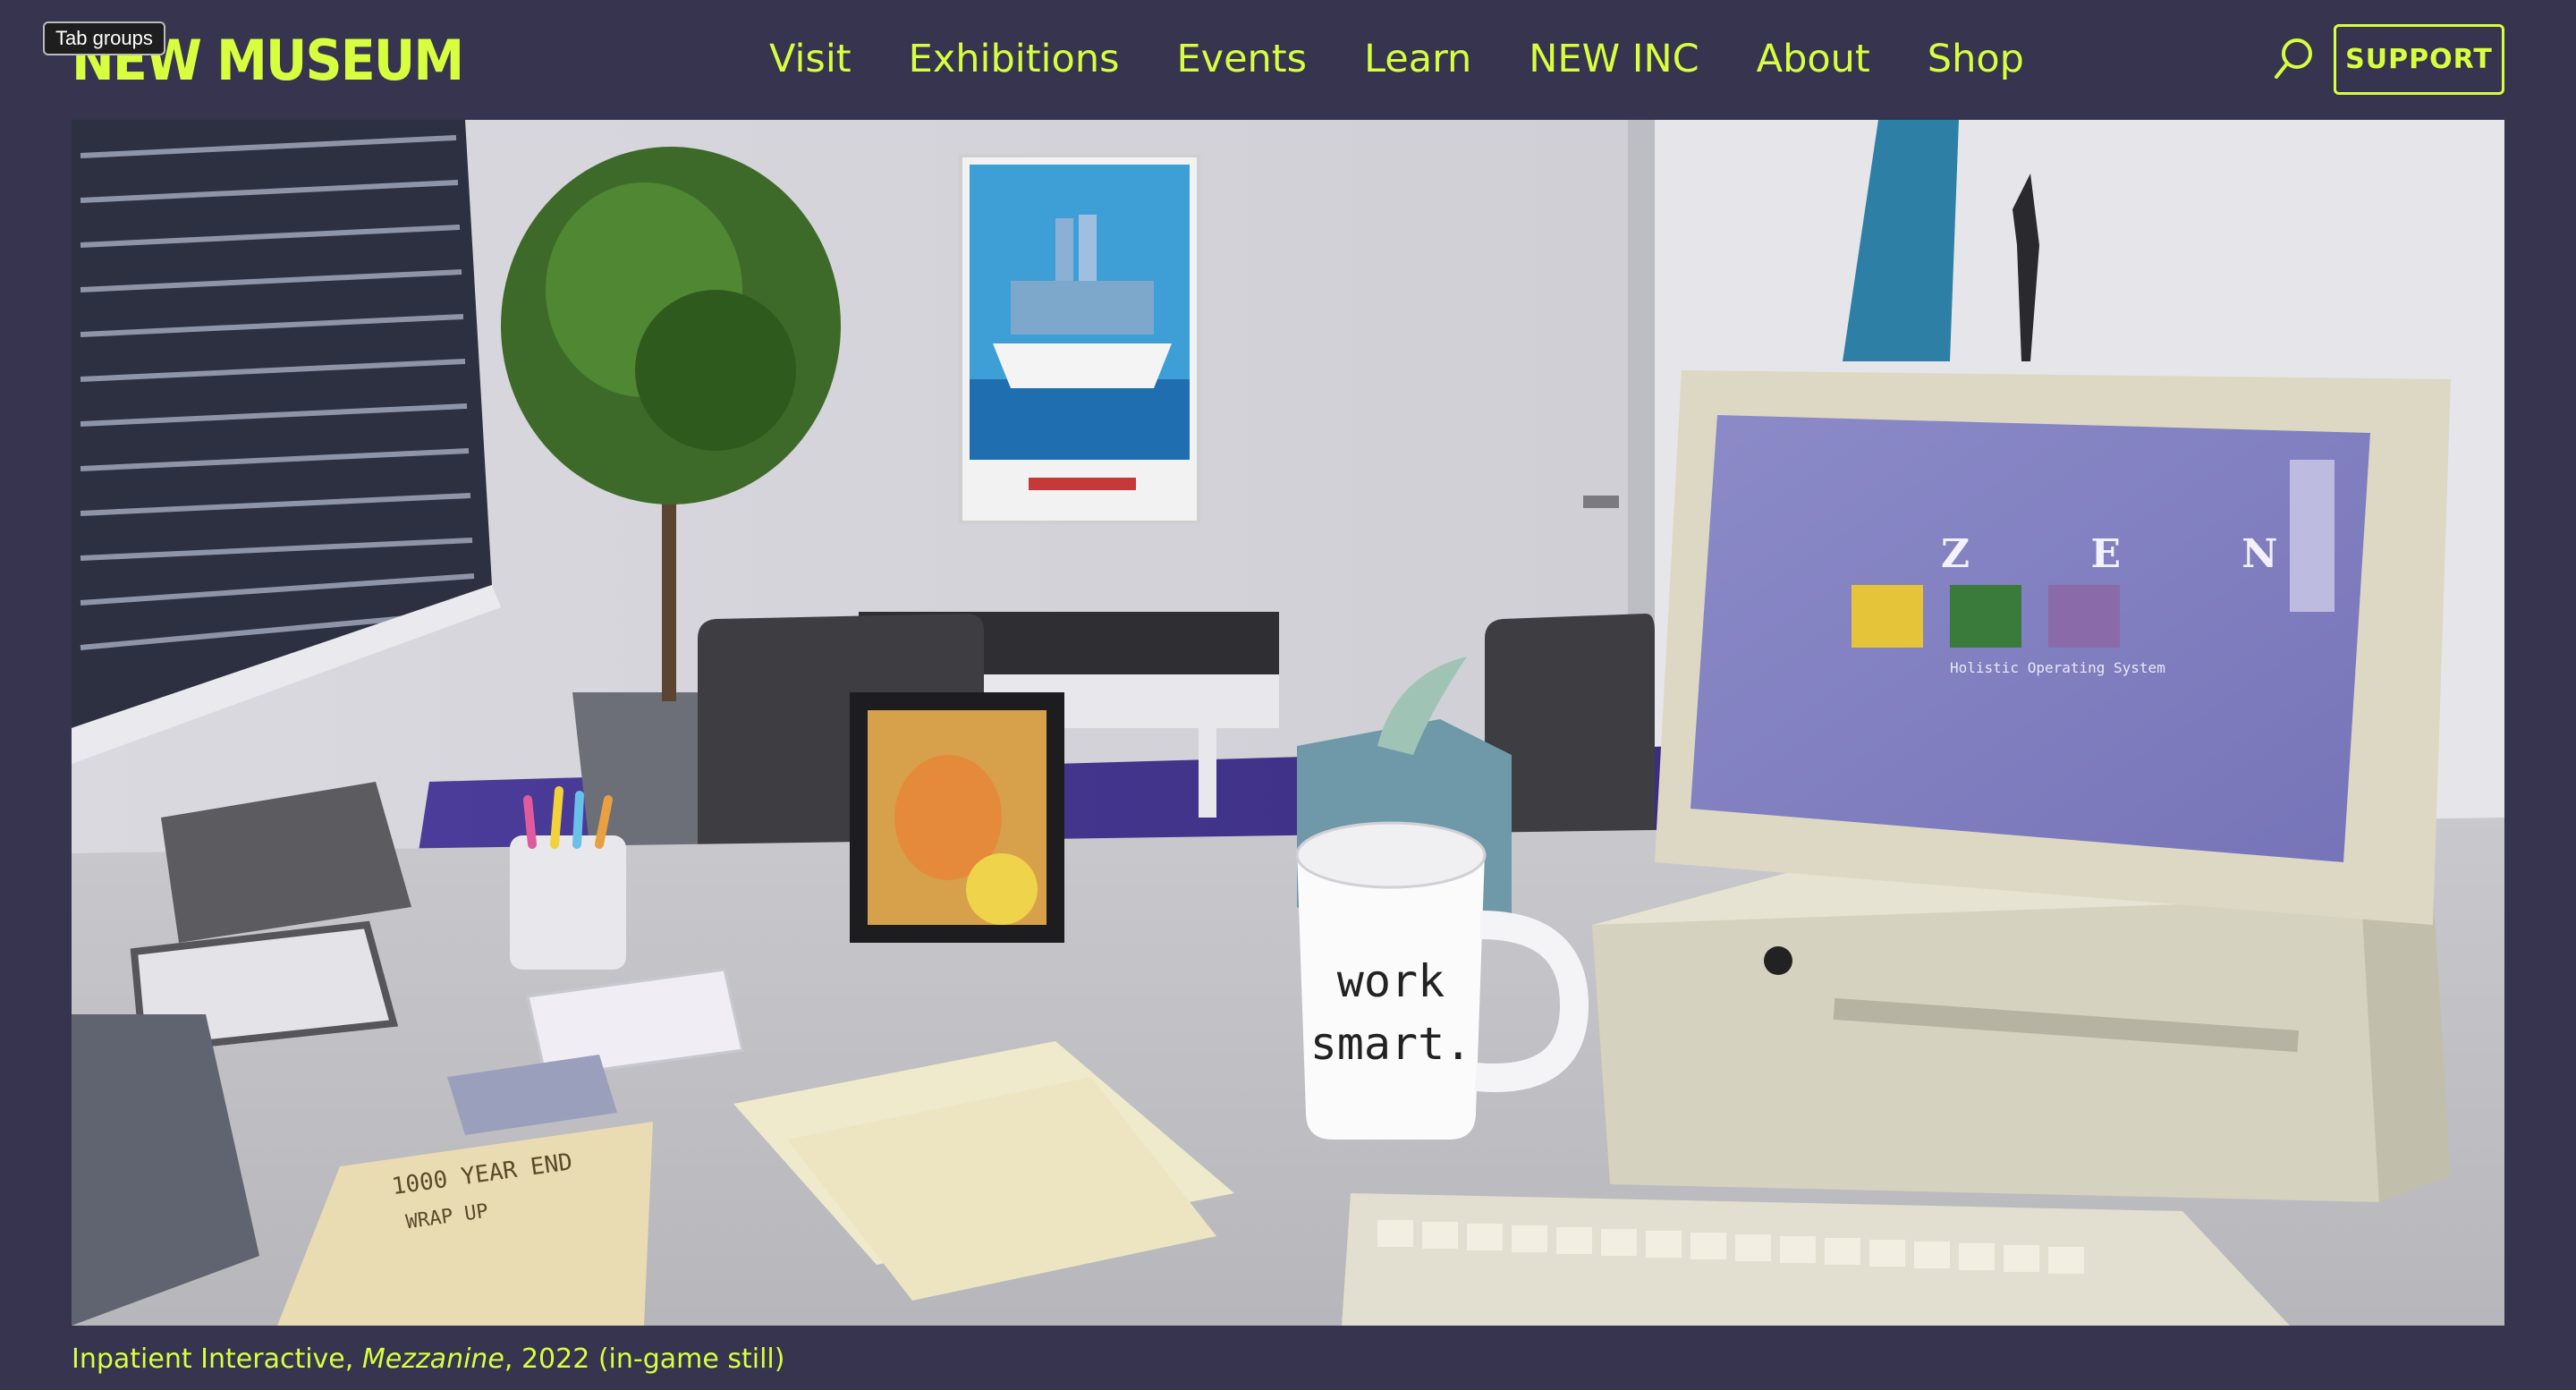  I want to click on nav-new-inc: NEW INC, so click(1614, 59).